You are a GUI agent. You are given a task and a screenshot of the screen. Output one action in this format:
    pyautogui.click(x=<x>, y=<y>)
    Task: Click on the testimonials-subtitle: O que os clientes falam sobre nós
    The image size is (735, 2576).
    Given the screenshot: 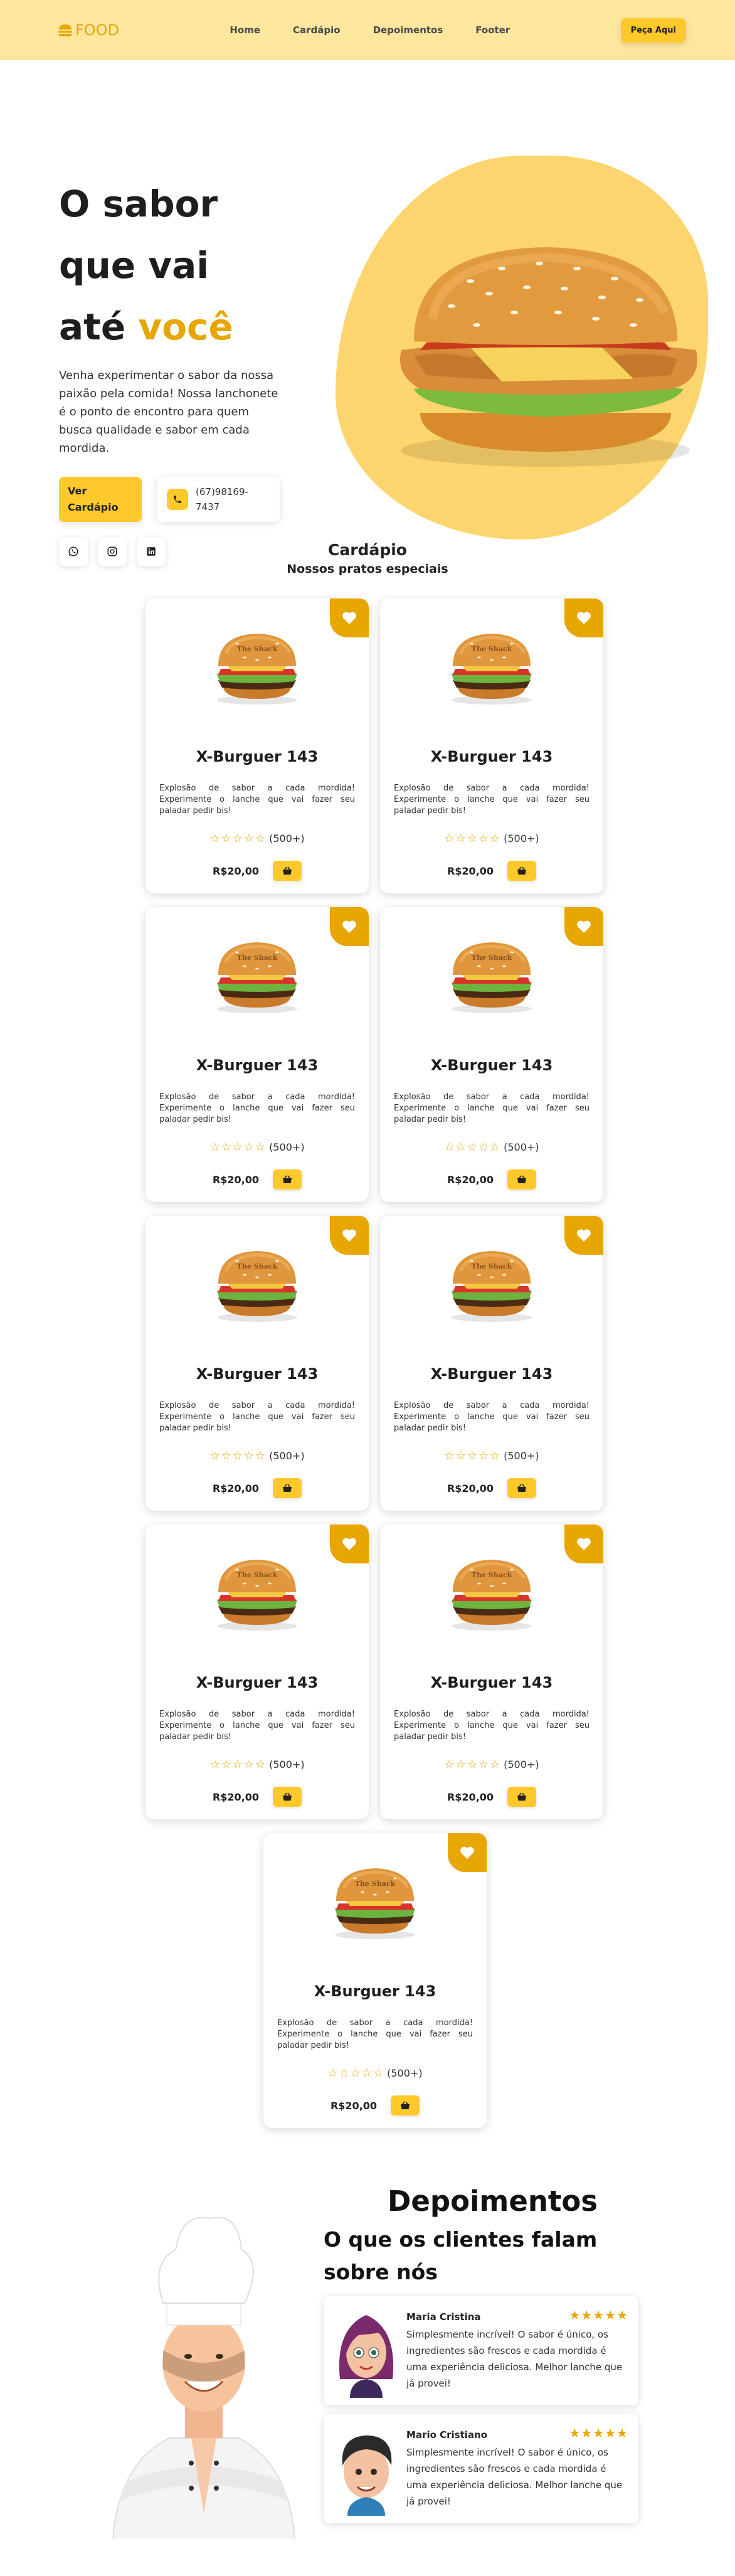 What is the action you would take?
    pyautogui.click(x=461, y=2255)
    